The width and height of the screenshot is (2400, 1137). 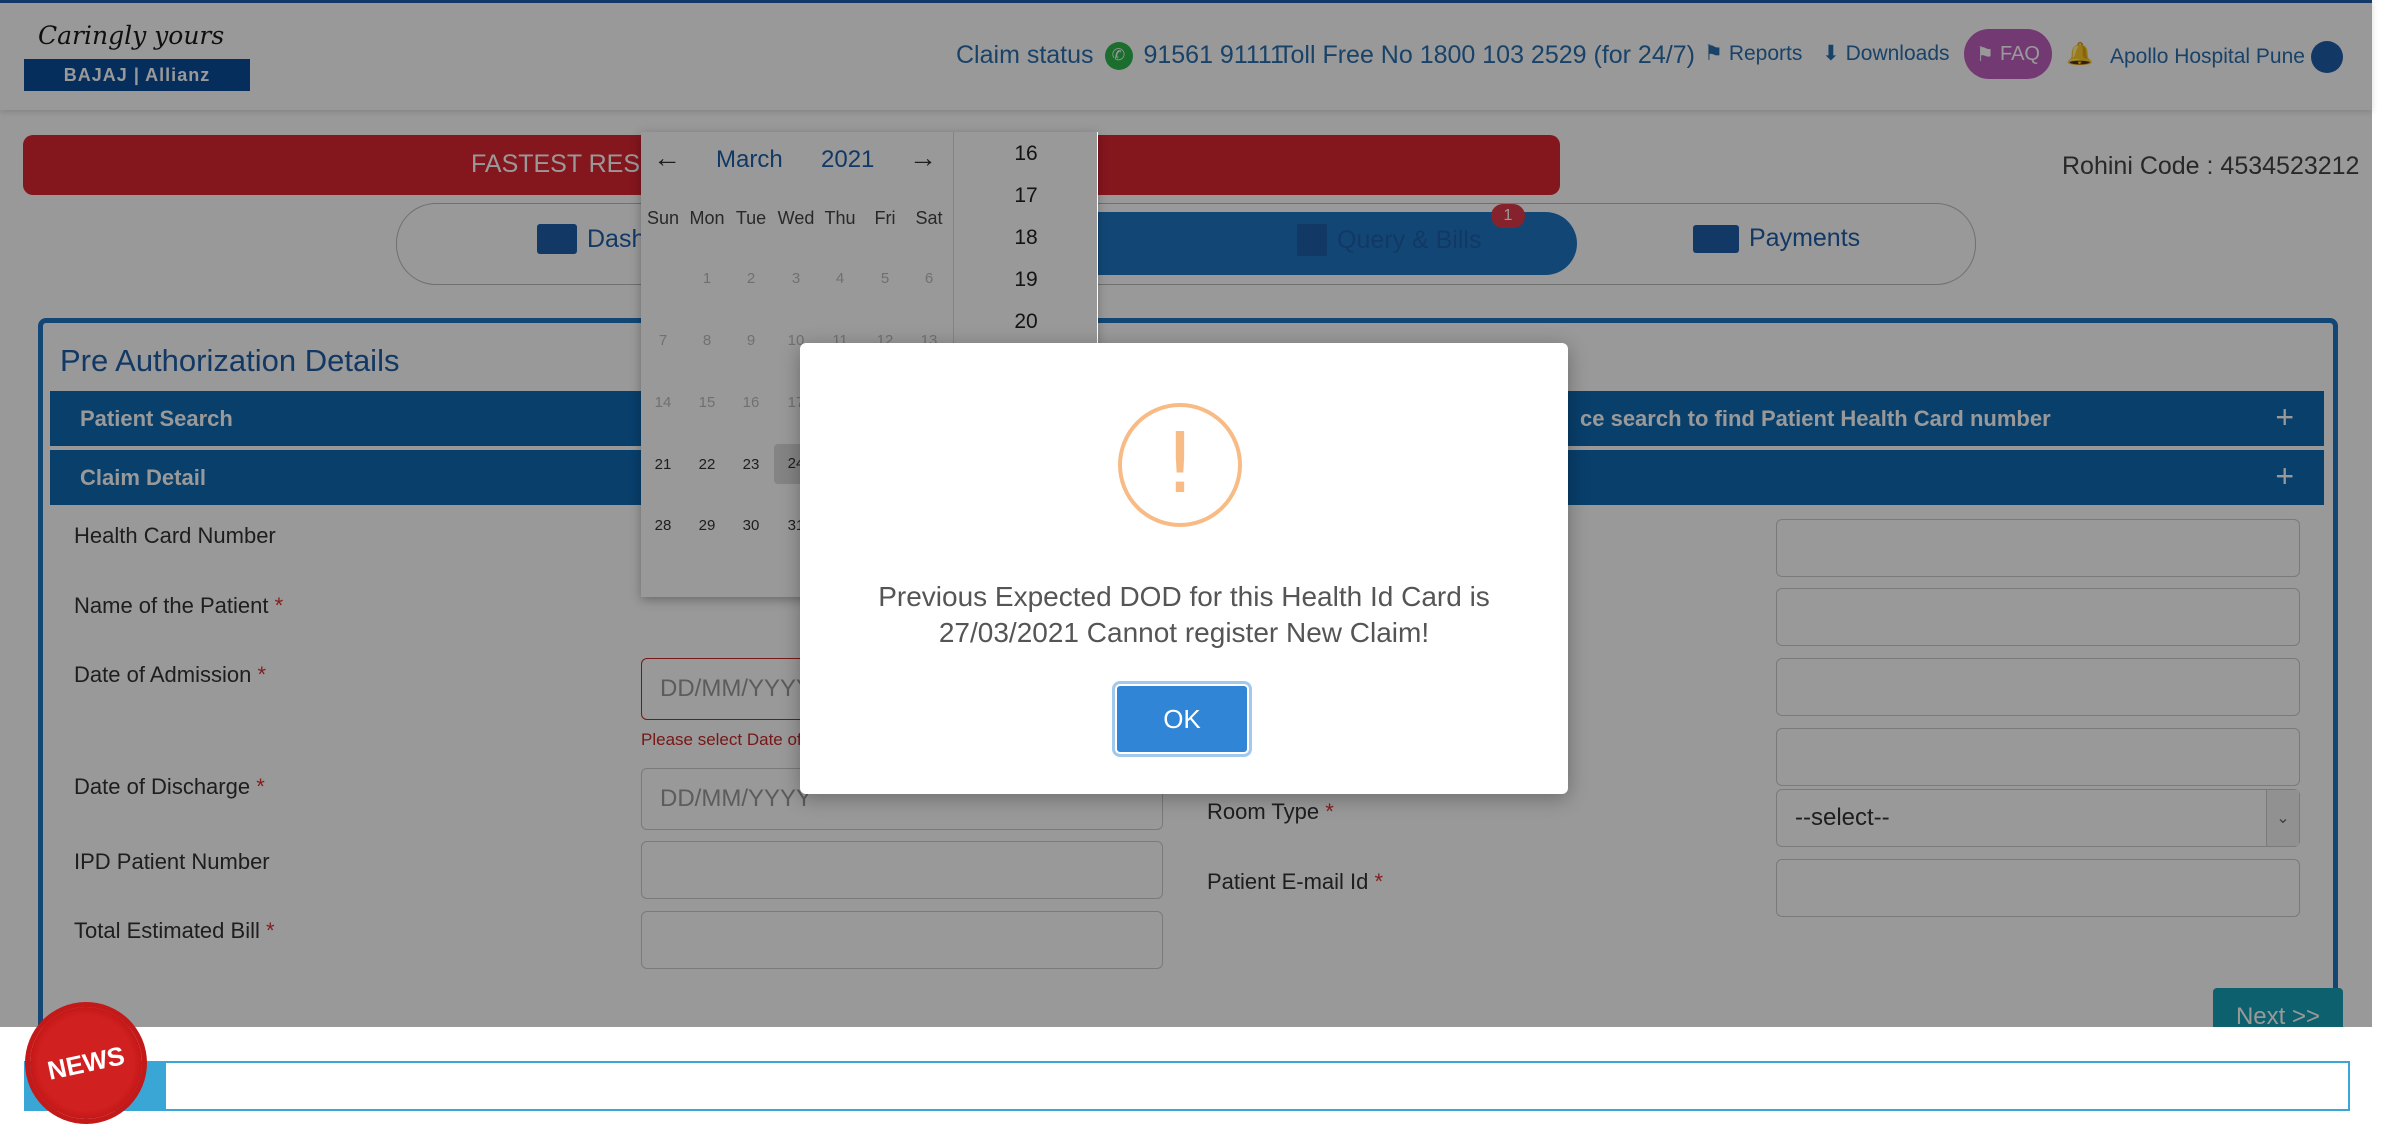 I want to click on news-ticker, so click(x=1186, y=1082).